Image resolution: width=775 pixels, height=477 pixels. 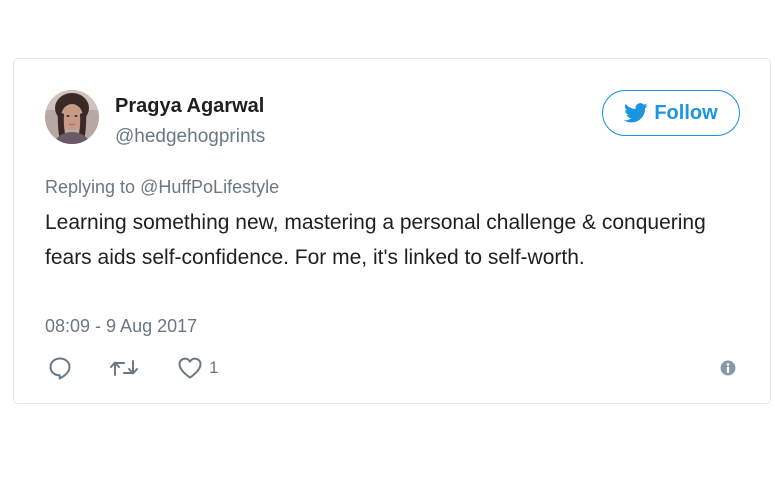 What do you see at coordinates (90, 187) in the screenshot?
I see `reply-context-prefix: Replying to` at bounding box center [90, 187].